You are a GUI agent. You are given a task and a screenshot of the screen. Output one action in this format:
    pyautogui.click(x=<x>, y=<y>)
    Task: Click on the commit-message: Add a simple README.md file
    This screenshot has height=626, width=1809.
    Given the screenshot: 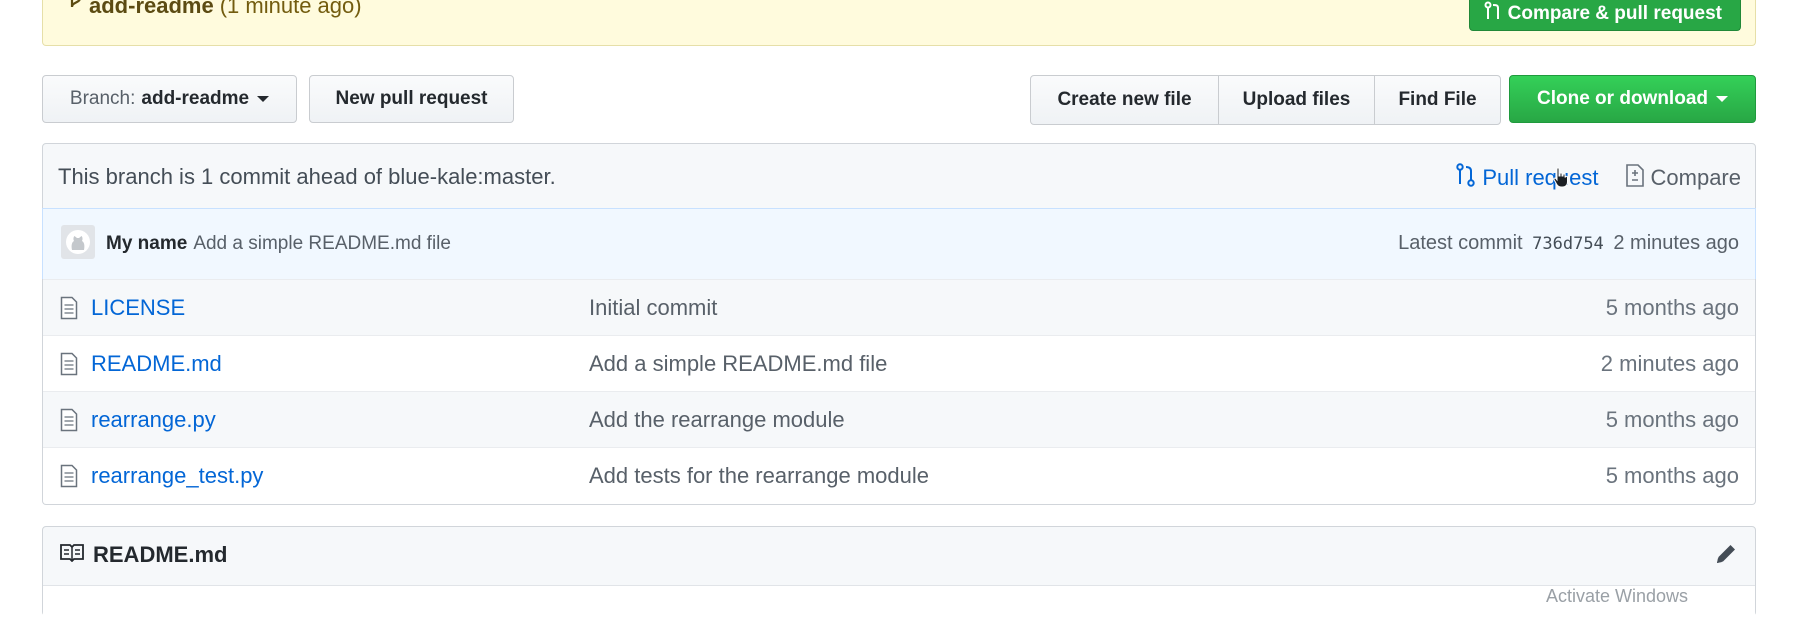 What is the action you would take?
    pyautogui.click(x=322, y=243)
    